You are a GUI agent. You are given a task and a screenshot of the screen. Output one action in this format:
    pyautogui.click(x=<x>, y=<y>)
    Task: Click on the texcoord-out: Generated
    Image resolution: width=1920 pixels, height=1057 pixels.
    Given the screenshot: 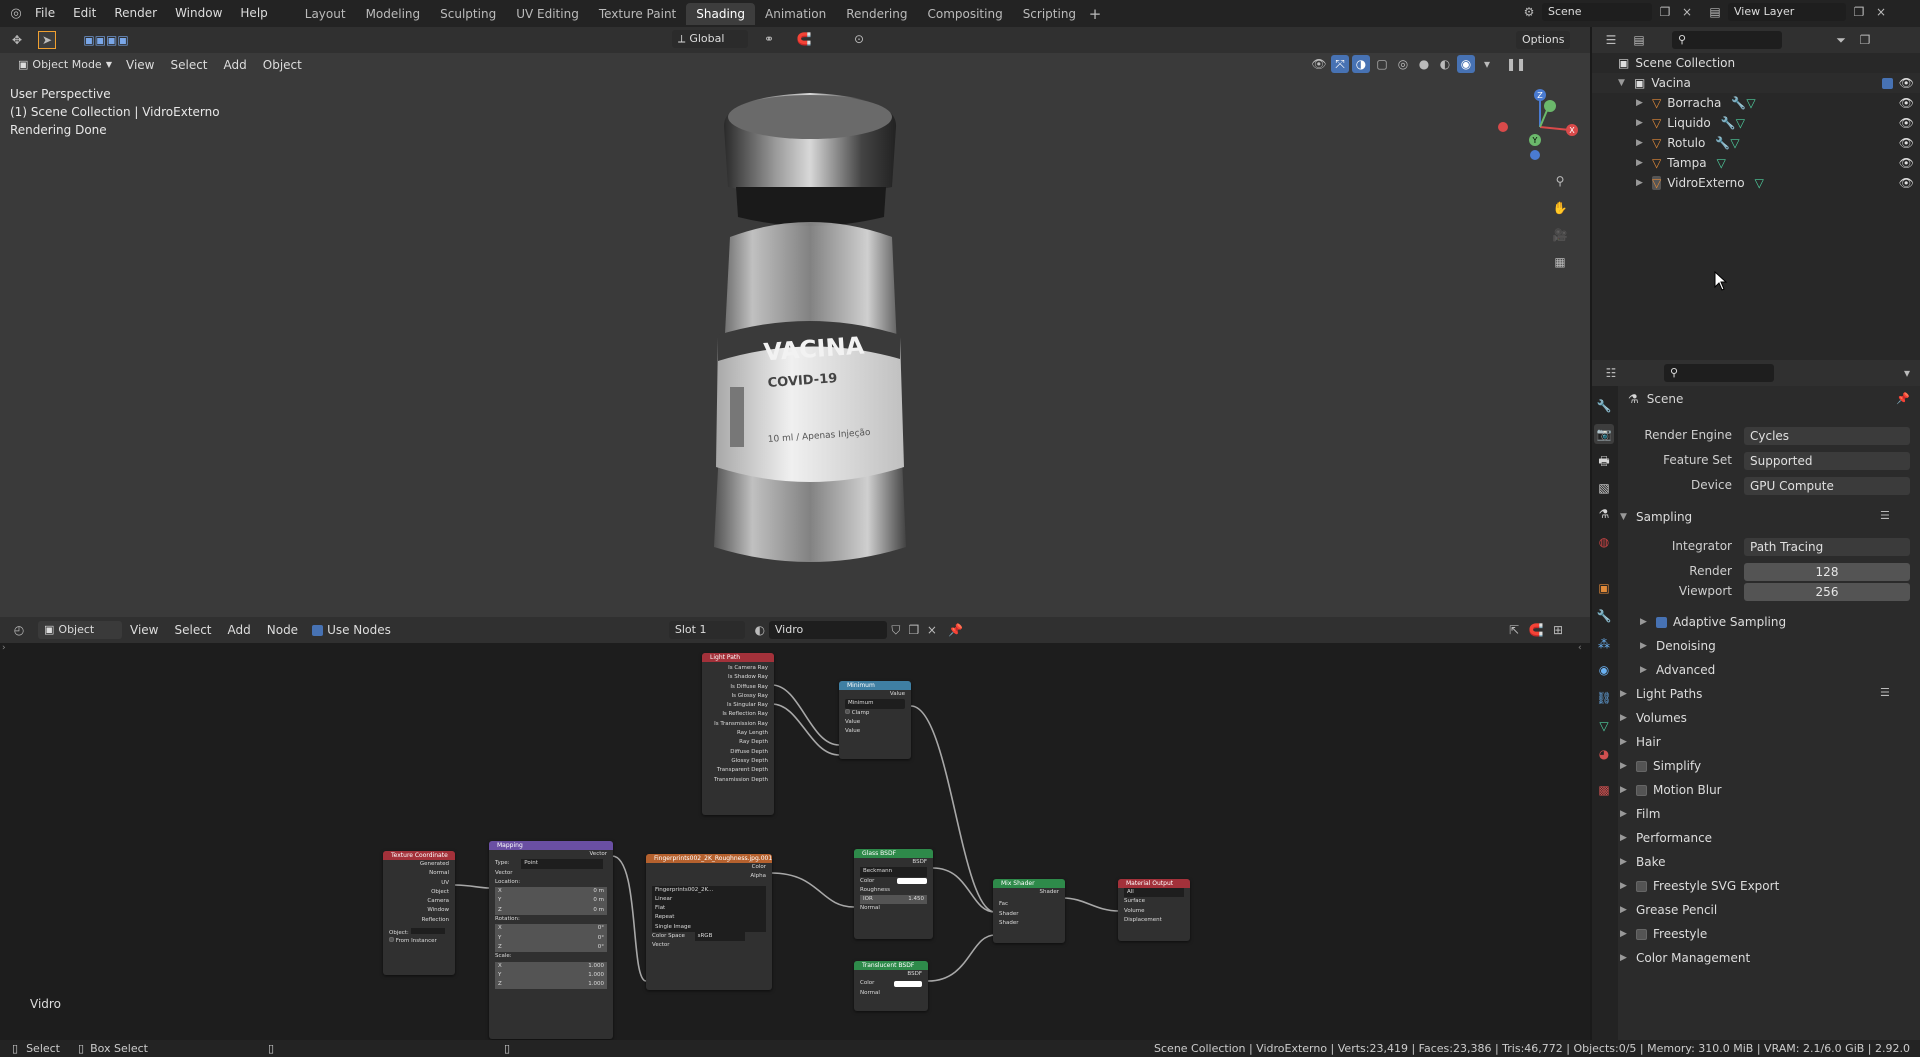 What is the action you would take?
    pyautogui.click(x=419, y=864)
    